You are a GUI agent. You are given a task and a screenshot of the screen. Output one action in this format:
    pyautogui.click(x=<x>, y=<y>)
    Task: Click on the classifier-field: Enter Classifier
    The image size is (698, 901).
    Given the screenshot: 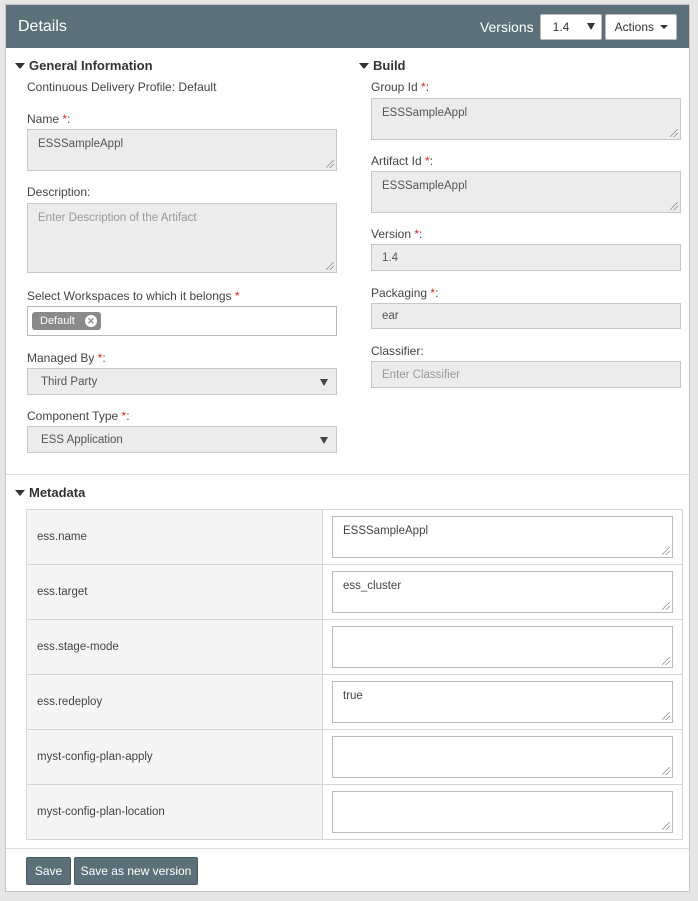 What is the action you would take?
    pyautogui.click(x=526, y=374)
    